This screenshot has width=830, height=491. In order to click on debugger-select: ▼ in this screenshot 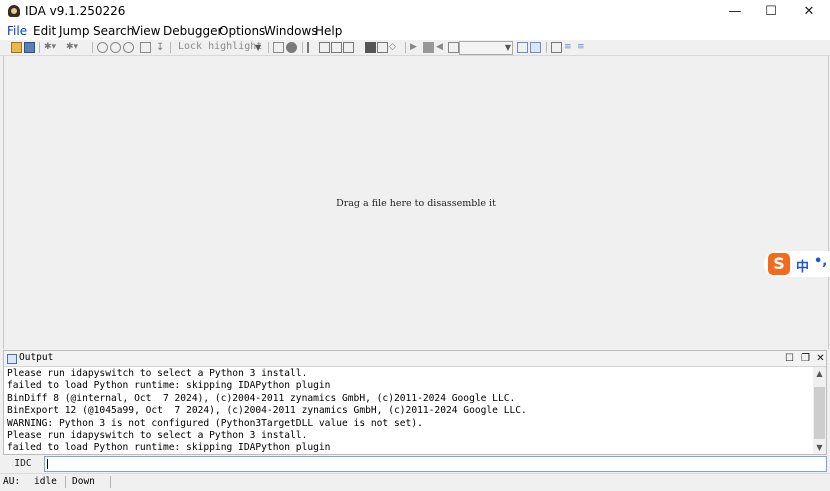, I will do `click(486, 48)`.